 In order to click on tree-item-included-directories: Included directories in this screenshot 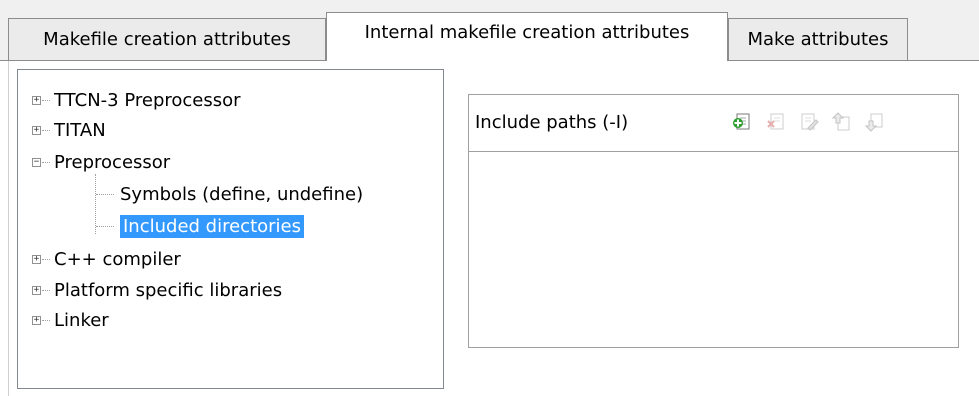, I will do `click(200, 226)`.